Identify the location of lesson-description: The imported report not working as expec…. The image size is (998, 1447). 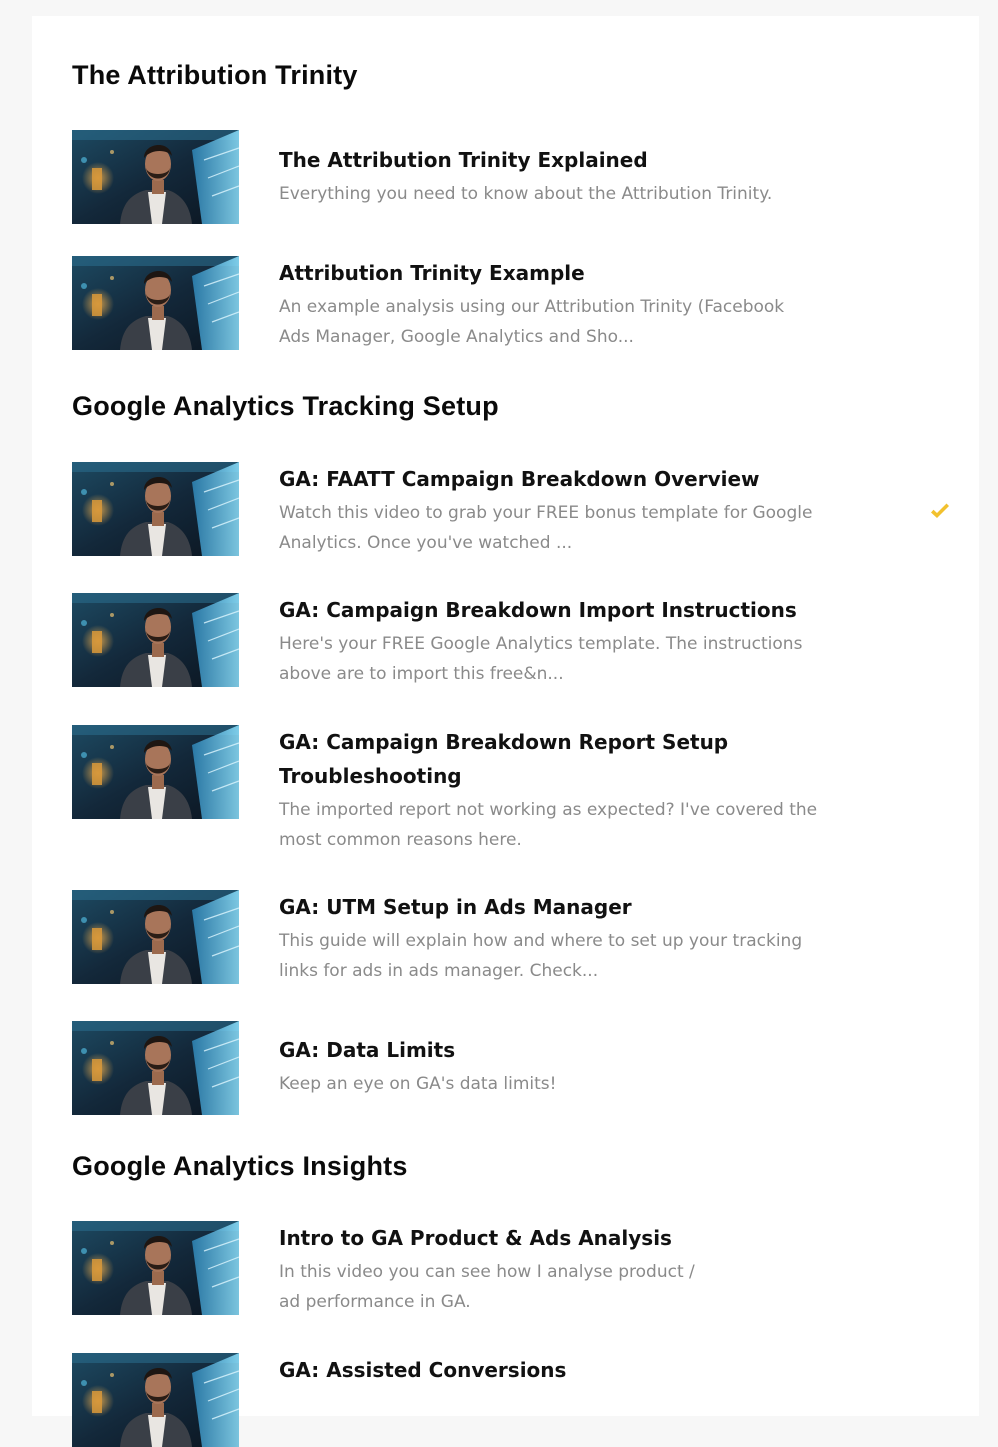
(548, 825).